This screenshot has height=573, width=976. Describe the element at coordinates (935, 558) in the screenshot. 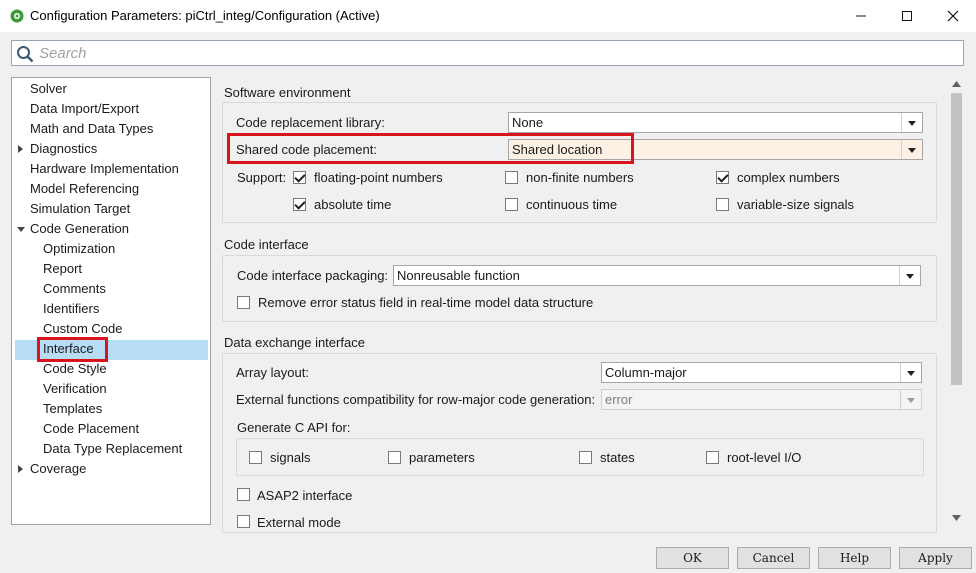

I see `apply-button: Apply` at that location.